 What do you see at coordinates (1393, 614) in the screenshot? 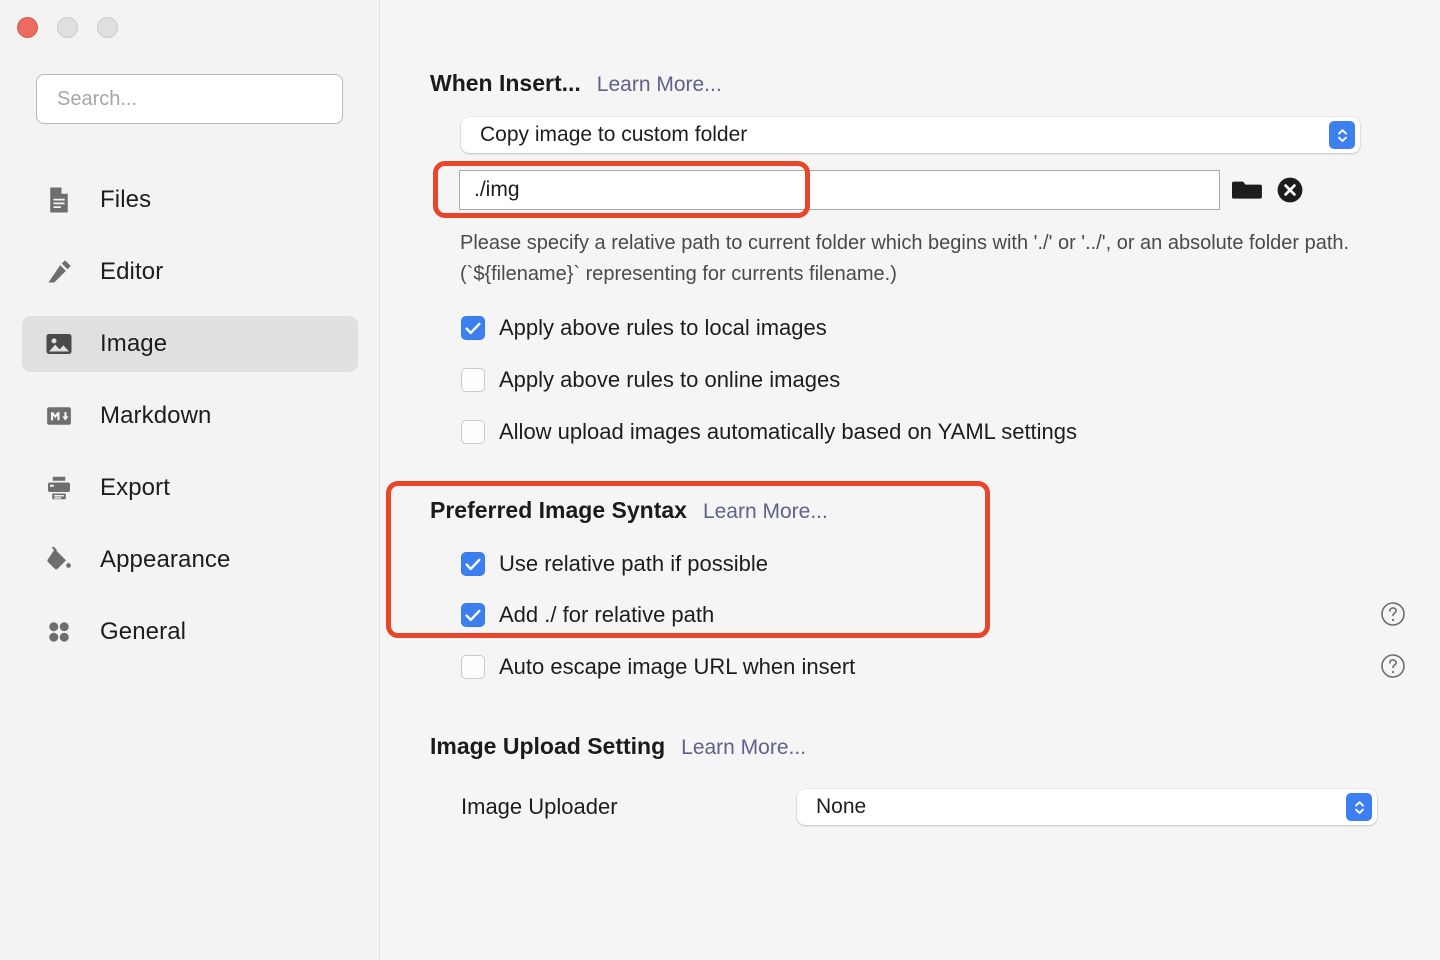
I see `help-icon-preferred-syntax` at bounding box center [1393, 614].